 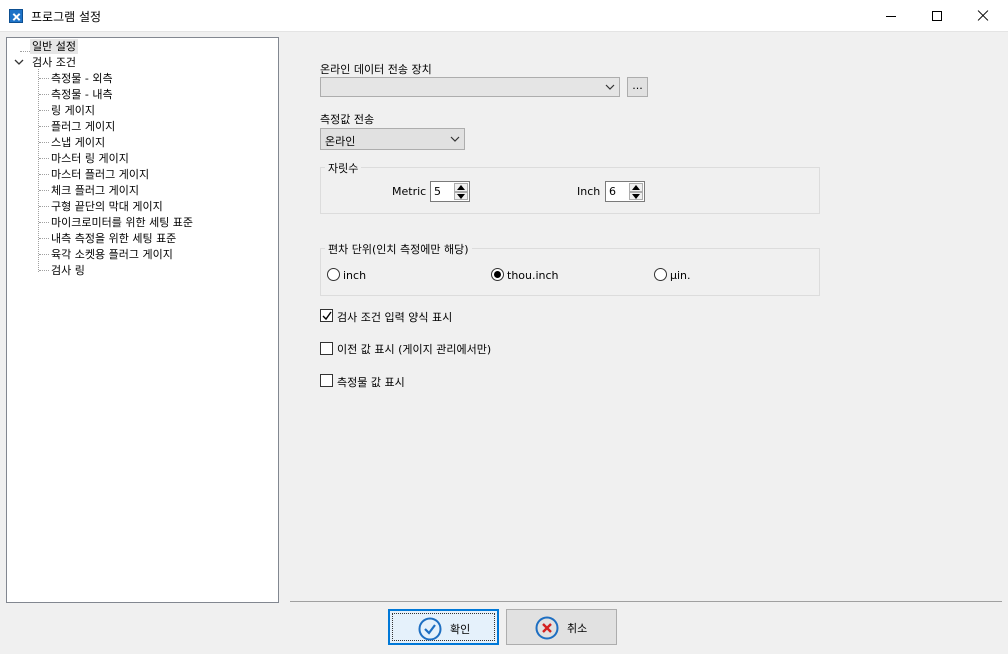 What do you see at coordinates (371, 382) in the screenshot?
I see `show-measured-values-label: 측정물 값 표시` at bounding box center [371, 382].